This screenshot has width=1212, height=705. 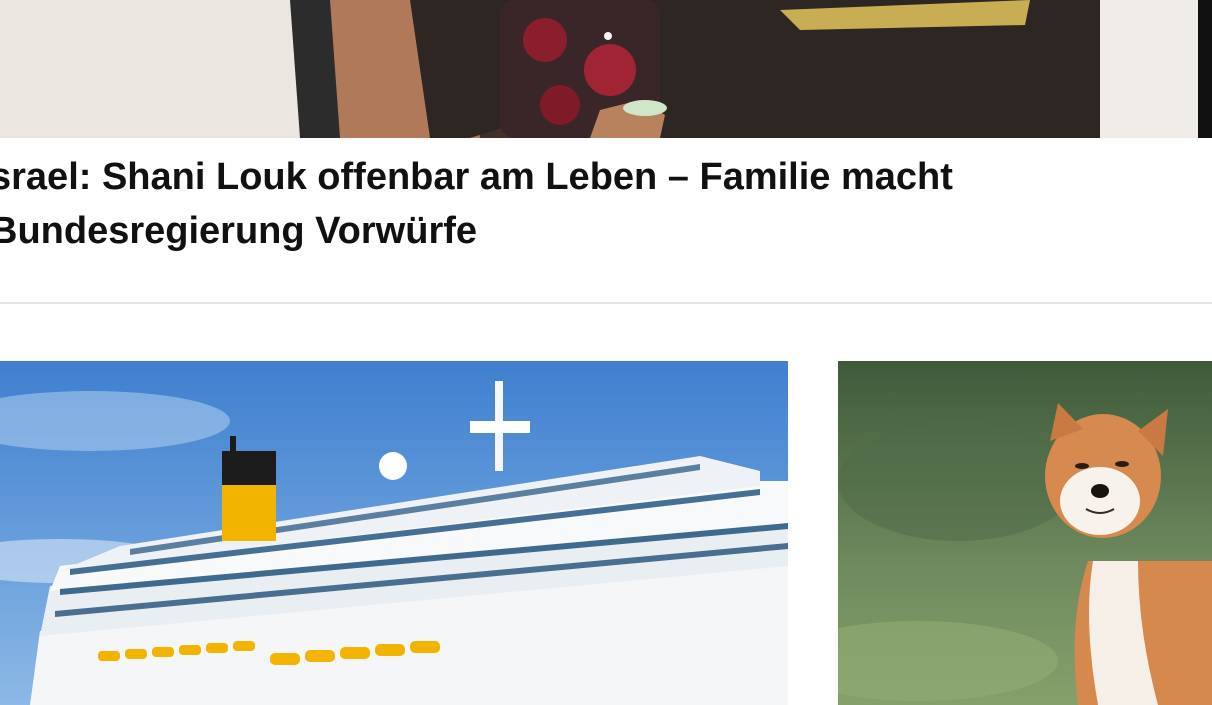 I want to click on headline-line-2: Bundesregierung Vorwürfe, so click(x=239, y=231).